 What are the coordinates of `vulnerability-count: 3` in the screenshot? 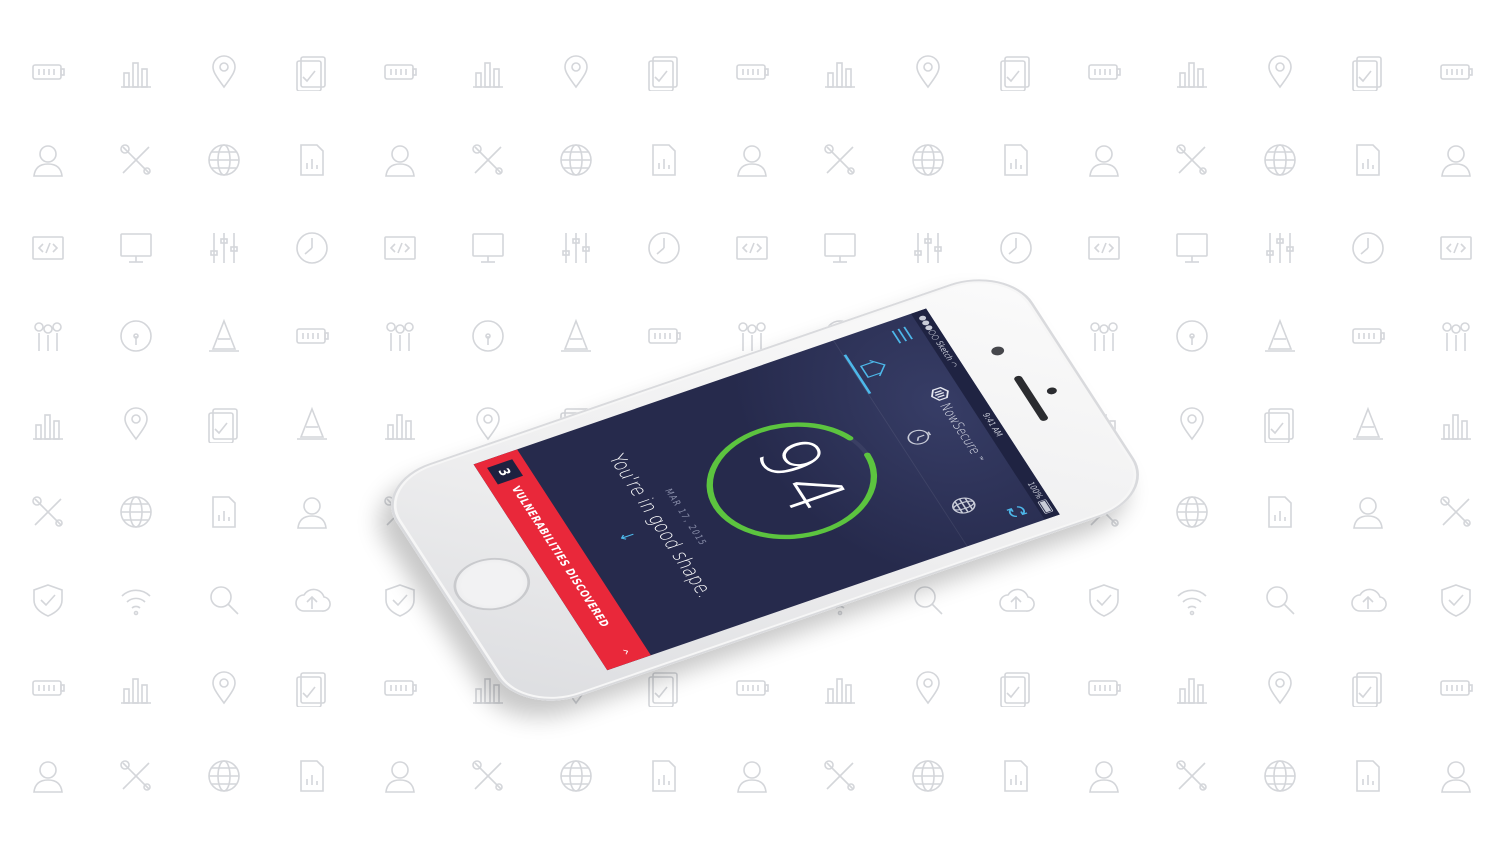 It's located at (505, 472).